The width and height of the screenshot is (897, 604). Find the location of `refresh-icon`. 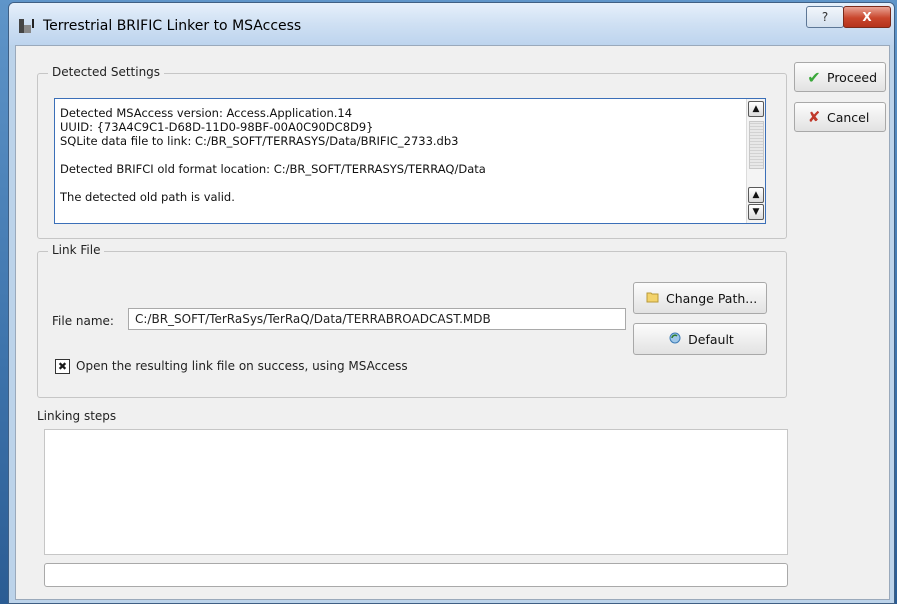

refresh-icon is located at coordinates (675, 339).